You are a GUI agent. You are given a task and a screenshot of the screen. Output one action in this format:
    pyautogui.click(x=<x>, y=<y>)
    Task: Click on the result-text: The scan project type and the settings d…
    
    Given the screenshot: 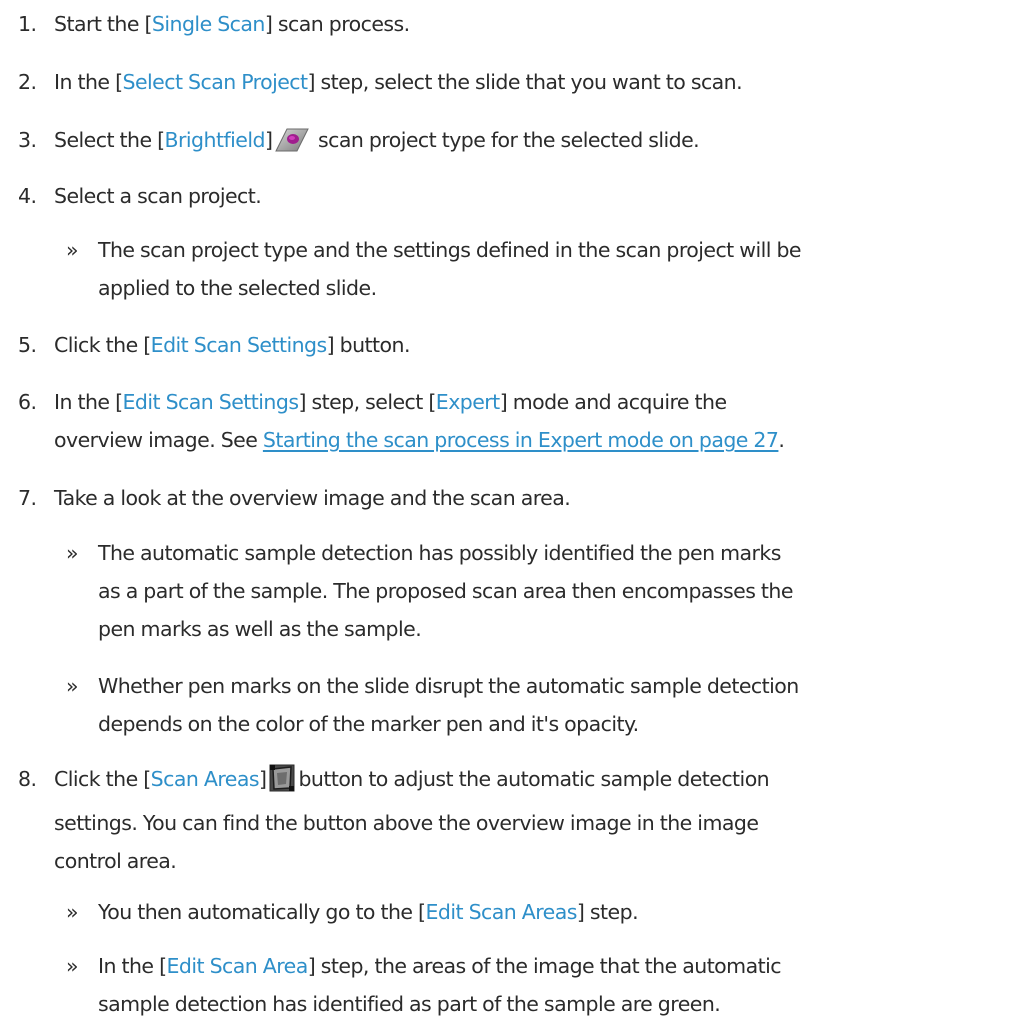 What is the action you would take?
    pyautogui.click(x=450, y=269)
    